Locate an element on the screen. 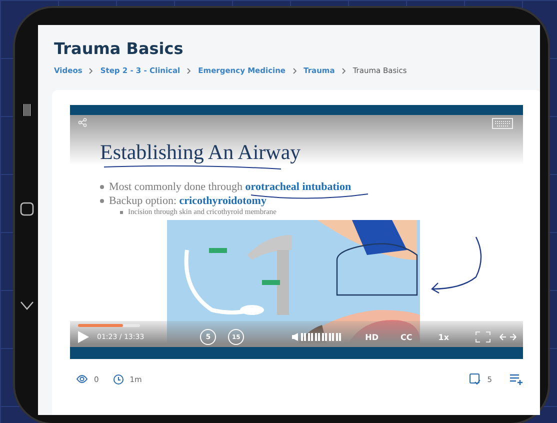 The height and width of the screenshot is (423, 557). keyboard-icon is located at coordinates (502, 123).